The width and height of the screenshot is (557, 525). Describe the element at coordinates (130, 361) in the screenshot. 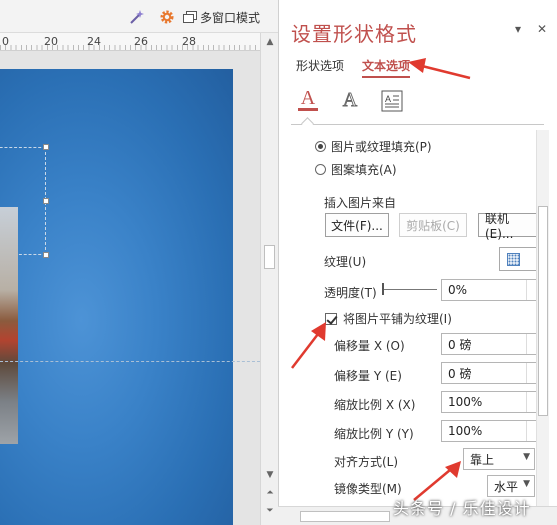

I see `smart-guide-line` at that location.